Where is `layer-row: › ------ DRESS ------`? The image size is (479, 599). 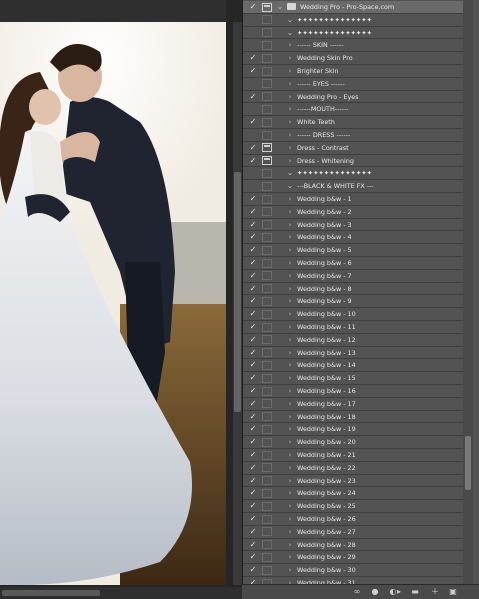 layer-row: › ------ DRESS ------ is located at coordinates (354, 135).